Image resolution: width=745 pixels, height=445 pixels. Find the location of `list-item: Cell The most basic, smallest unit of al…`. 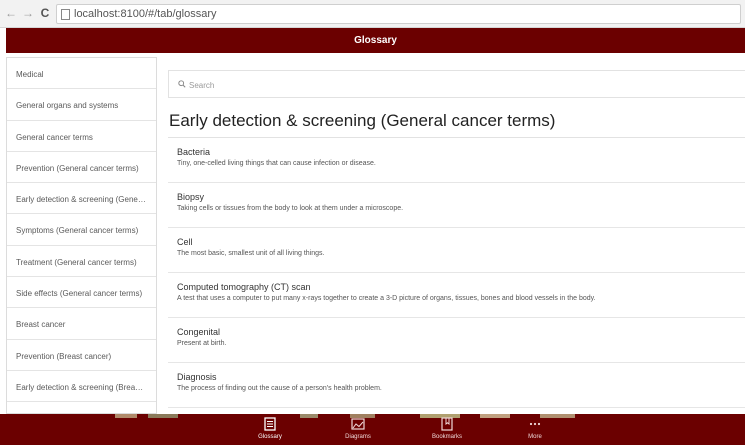

list-item: Cell The most basic, smallest unit of al… is located at coordinates (456, 250).